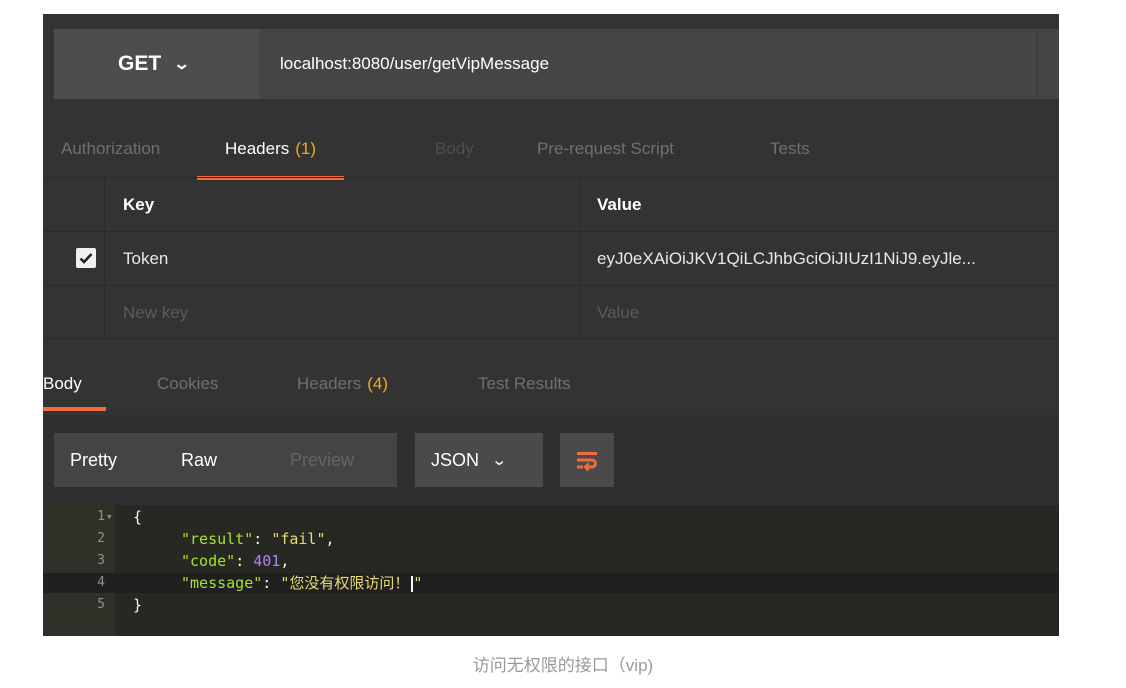 Image resolution: width=1126 pixels, height=688 pixels. I want to click on format-select: JSON ⌄, so click(479, 460).